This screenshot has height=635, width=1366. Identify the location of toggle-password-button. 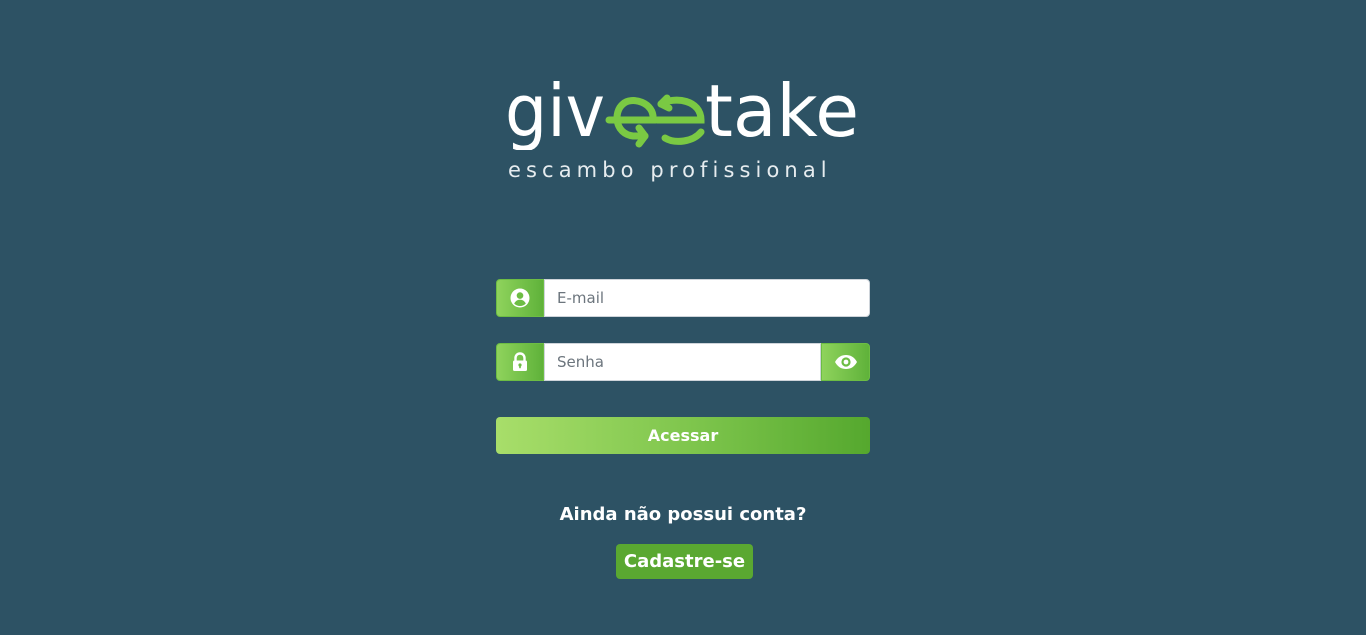
(845, 362).